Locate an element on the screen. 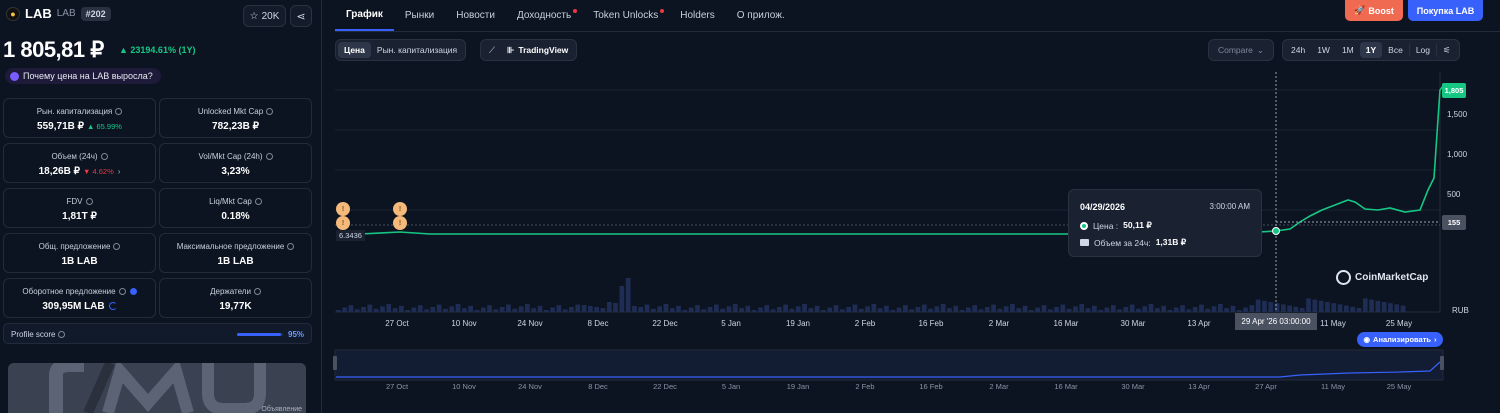 The image size is (1500, 413). x-tick: 11 May is located at coordinates (1333, 323).